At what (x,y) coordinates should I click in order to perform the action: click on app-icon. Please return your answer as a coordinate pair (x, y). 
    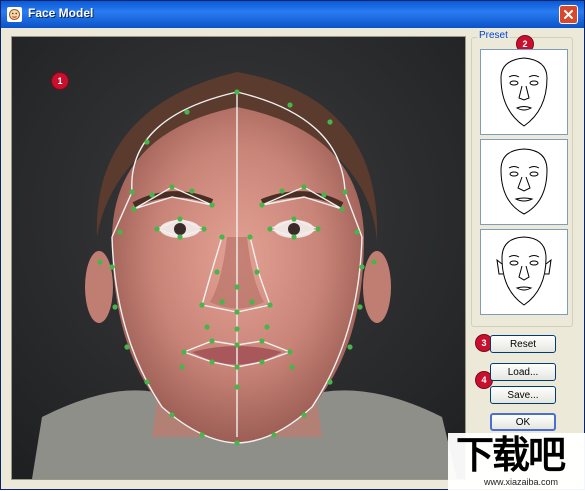
    Looking at the image, I should click on (14, 14).